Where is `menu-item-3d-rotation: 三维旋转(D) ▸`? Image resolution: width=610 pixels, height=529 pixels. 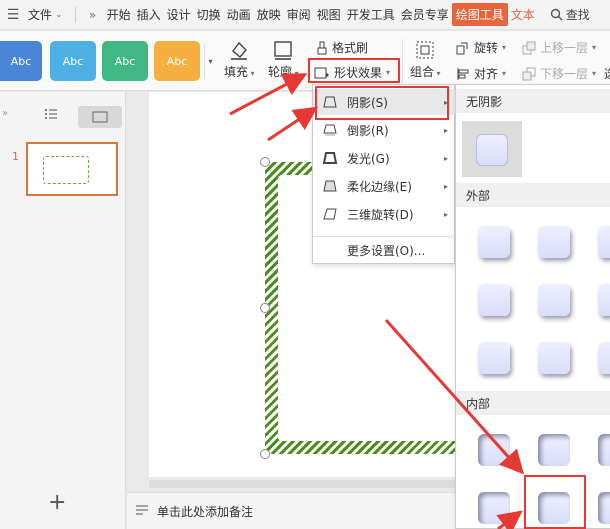
menu-item-3d-rotation: 三维旋转(D) ▸ is located at coordinates (384, 214).